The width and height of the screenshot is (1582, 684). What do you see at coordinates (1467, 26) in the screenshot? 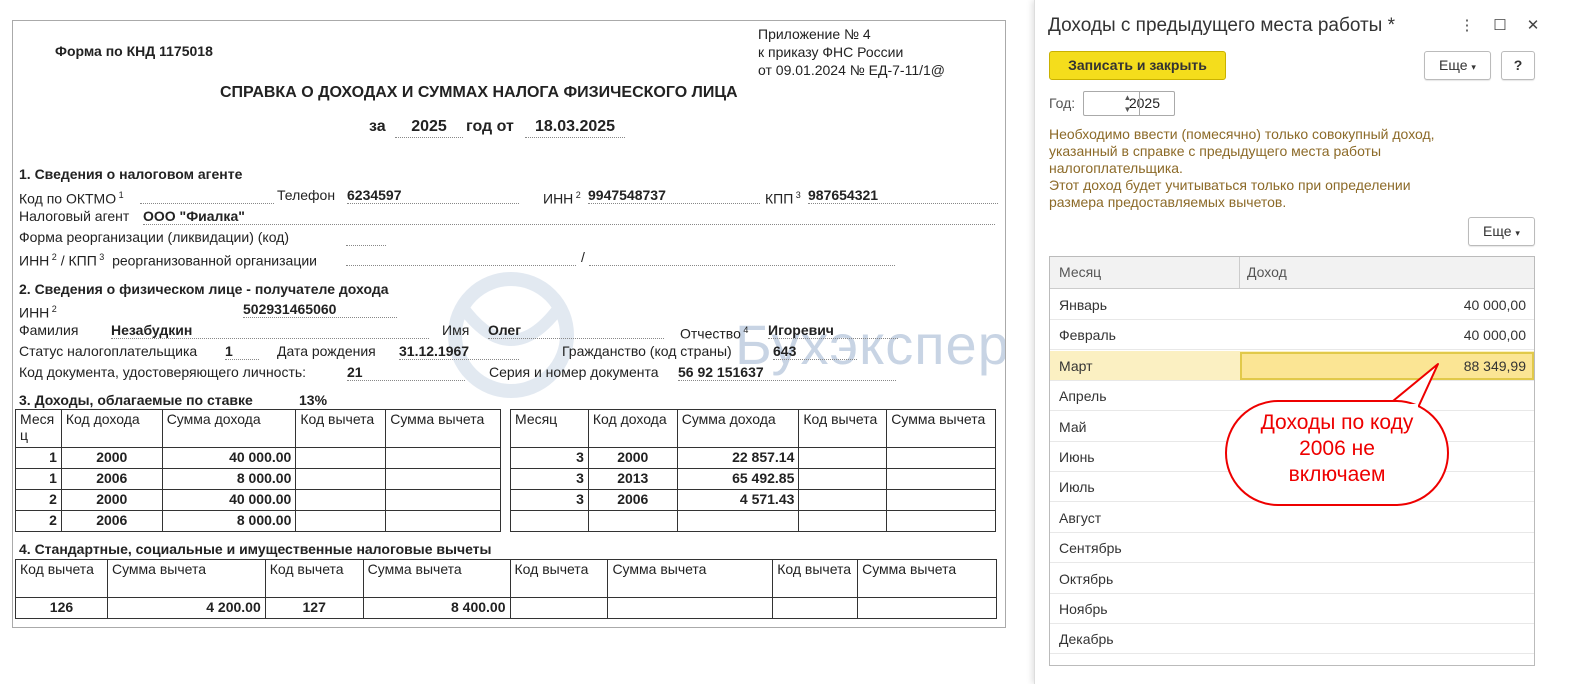
I see `more-menu-icon: ⋮` at bounding box center [1467, 26].